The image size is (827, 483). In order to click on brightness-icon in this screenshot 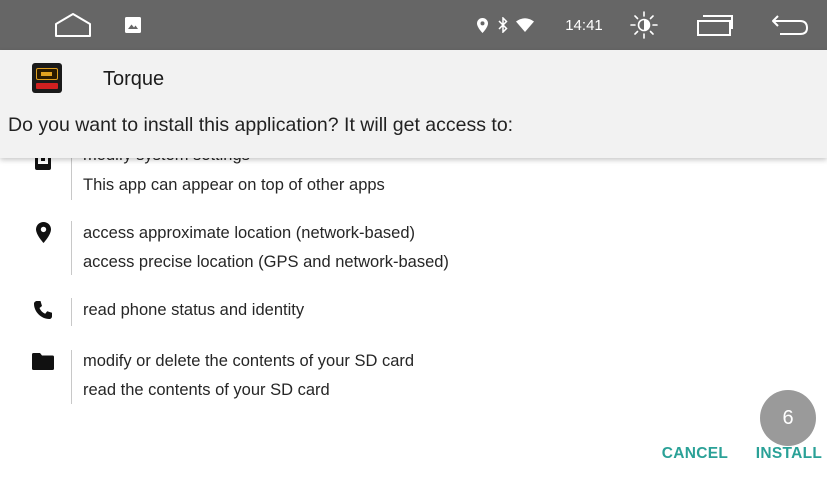, I will do `click(644, 25)`.